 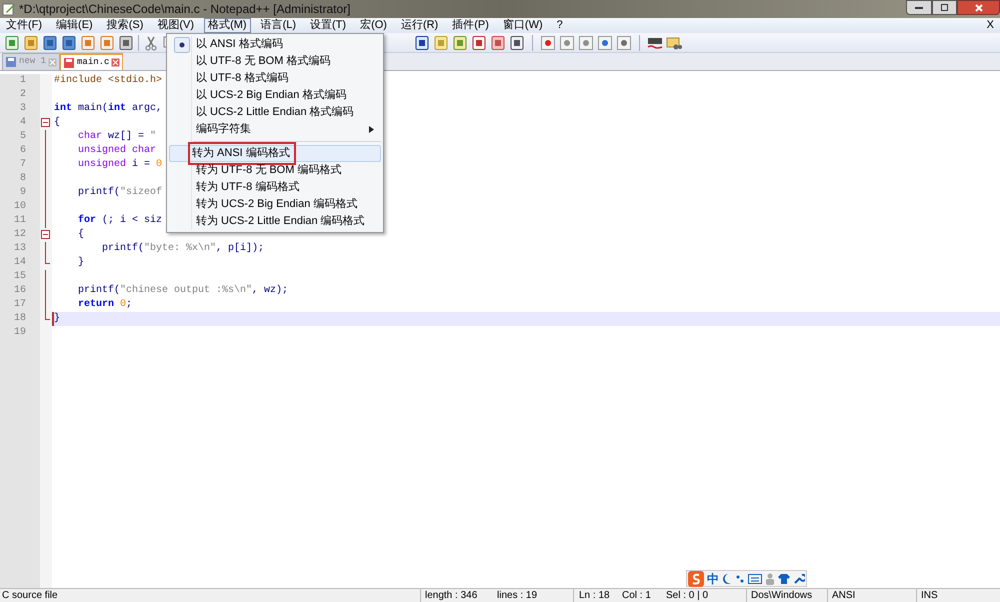 What do you see at coordinates (184, 9) in the screenshot?
I see `window-title: *D:\qtproject\ChineseCode\main.c - Notepad++ [Administrator]` at bounding box center [184, 9].